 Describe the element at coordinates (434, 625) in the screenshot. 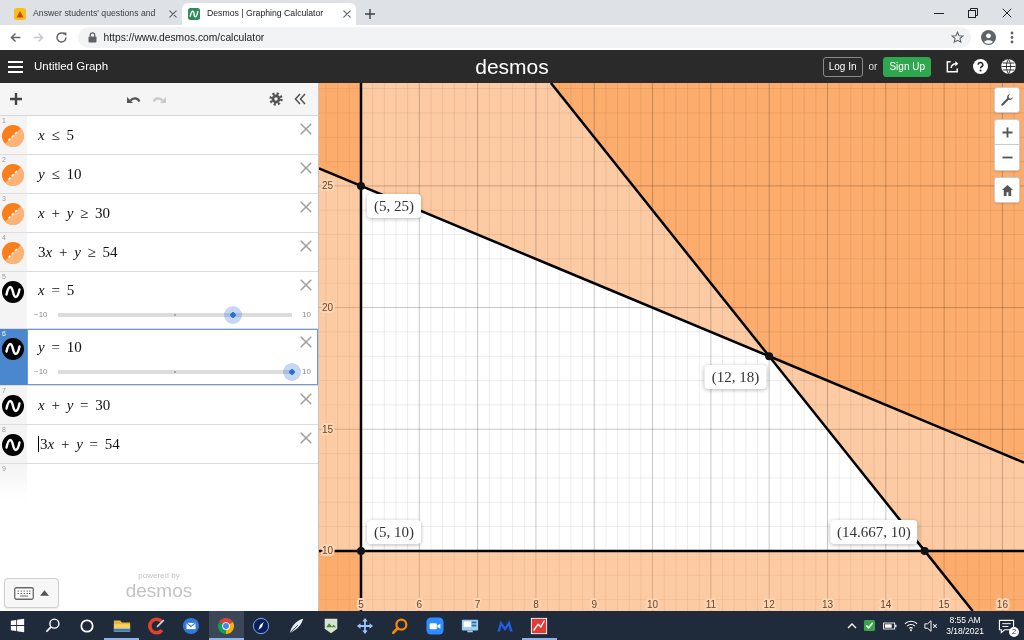

I see `video-camera-icon` at that location.